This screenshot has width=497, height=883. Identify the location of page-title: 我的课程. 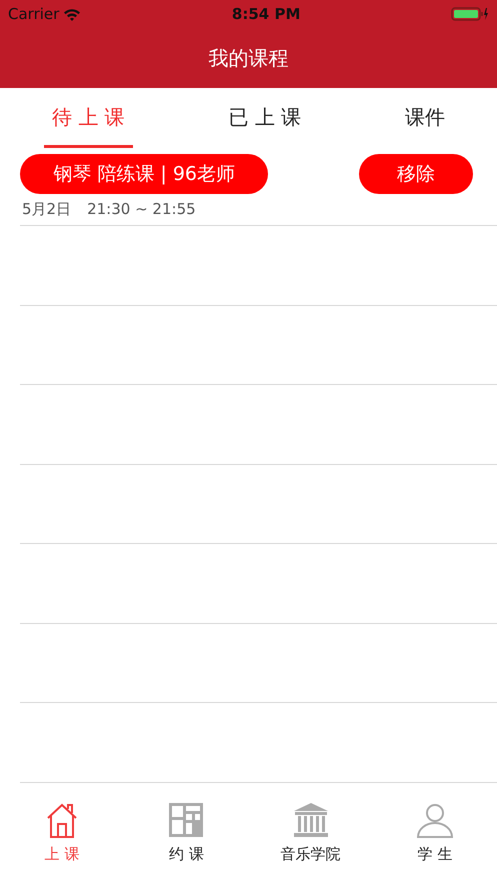
(248, 58).